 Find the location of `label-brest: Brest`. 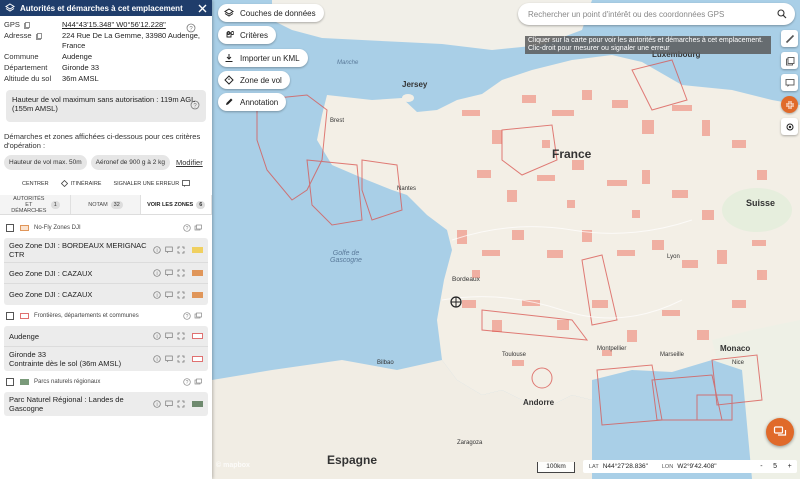

label-brest: Brest is located at coordinates (337, 121).